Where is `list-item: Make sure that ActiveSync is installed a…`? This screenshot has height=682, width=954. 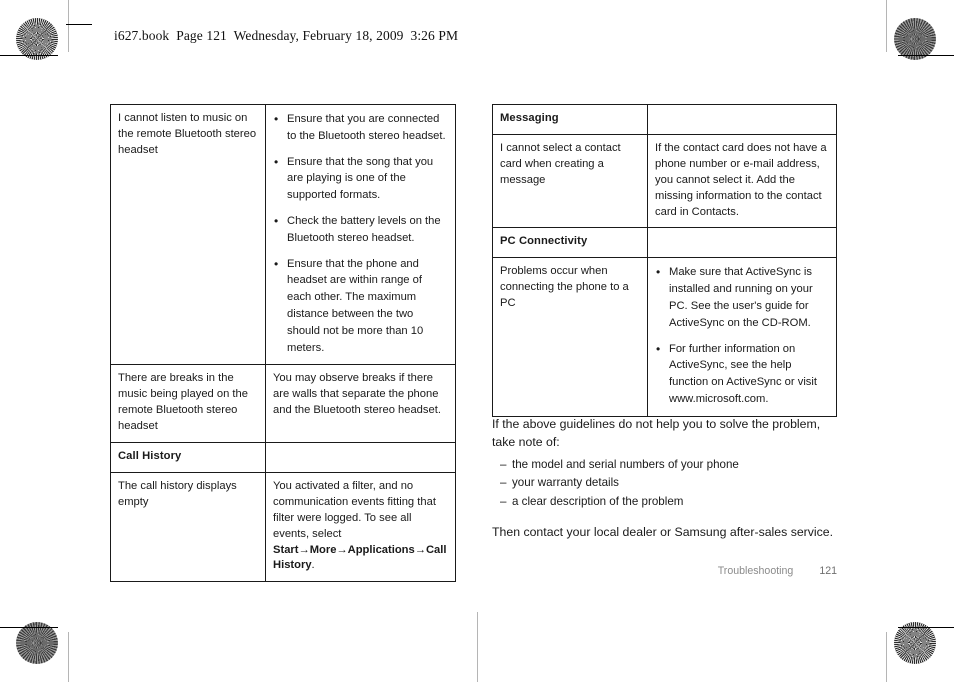
list-item: Make sure that ActiveSync is installed a… is located at coordinates (742, 297).